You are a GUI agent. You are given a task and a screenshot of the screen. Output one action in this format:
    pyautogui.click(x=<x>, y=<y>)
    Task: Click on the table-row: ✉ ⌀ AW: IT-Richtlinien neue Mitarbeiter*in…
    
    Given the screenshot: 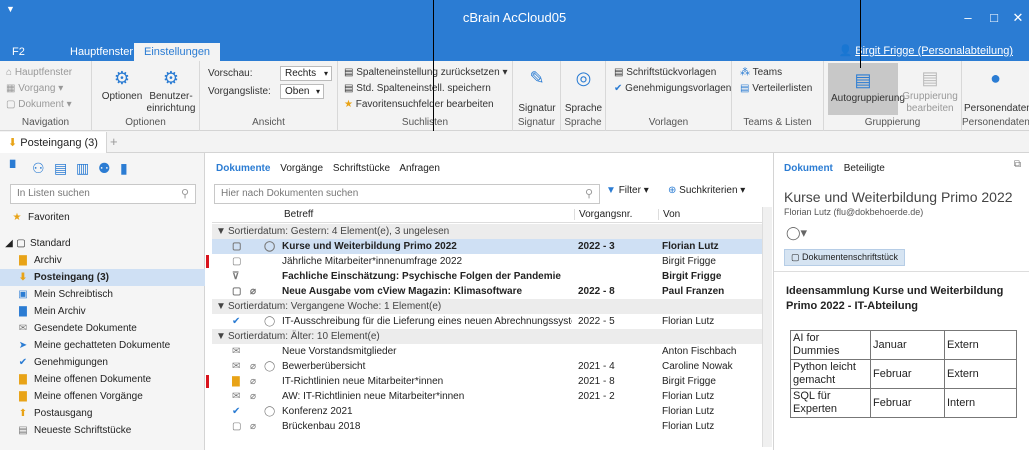 What is the action you would take?
    pyautogui.click(x=487, y=396)
    